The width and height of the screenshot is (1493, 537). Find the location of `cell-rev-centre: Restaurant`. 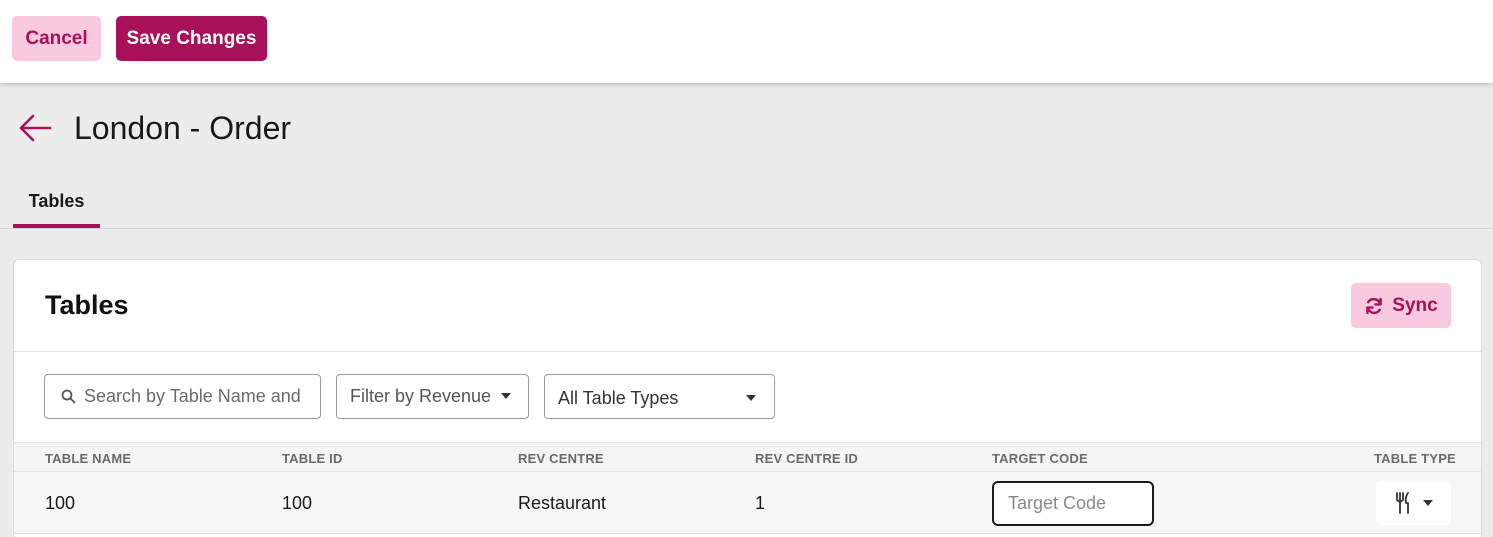

cell-rev-centre: Restaurant is located at coordinates (562, 503).